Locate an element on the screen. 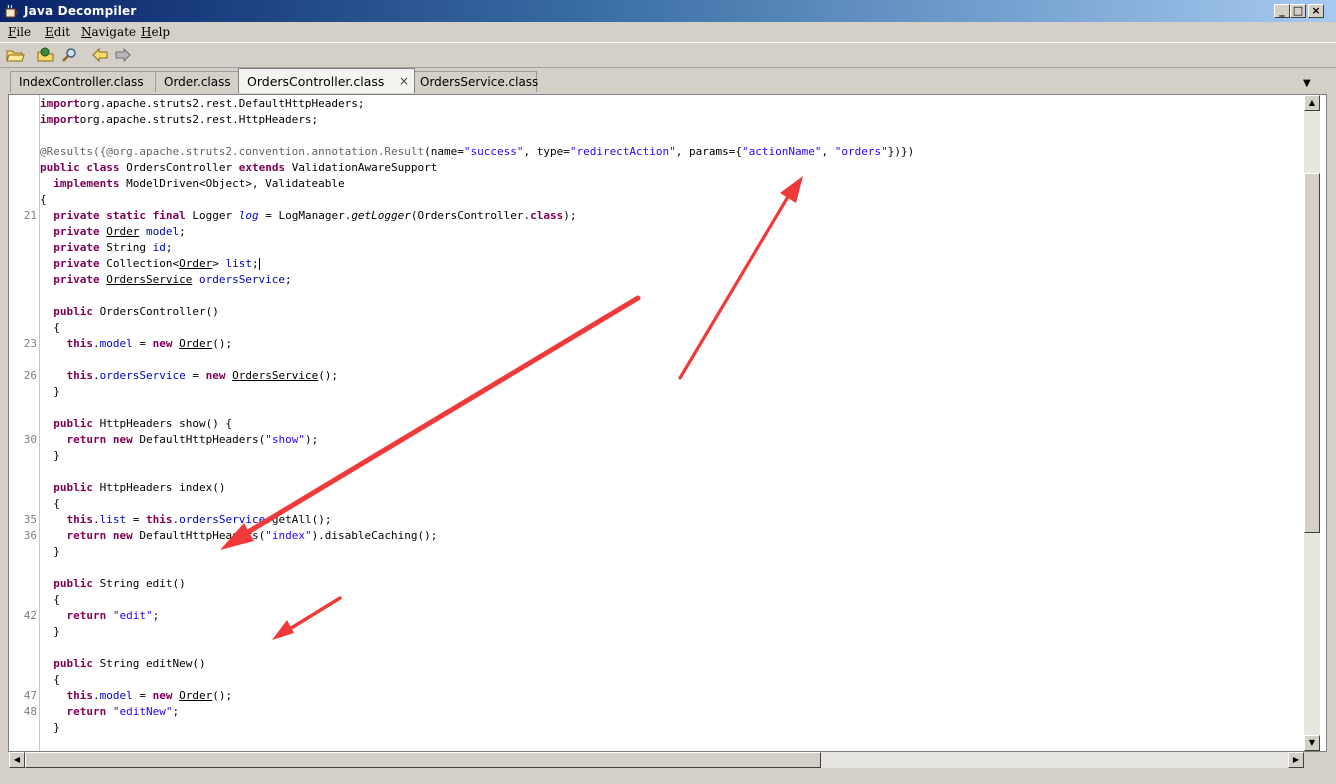  scroll-down-button: ▼ is located at coordinates (1312, 743).